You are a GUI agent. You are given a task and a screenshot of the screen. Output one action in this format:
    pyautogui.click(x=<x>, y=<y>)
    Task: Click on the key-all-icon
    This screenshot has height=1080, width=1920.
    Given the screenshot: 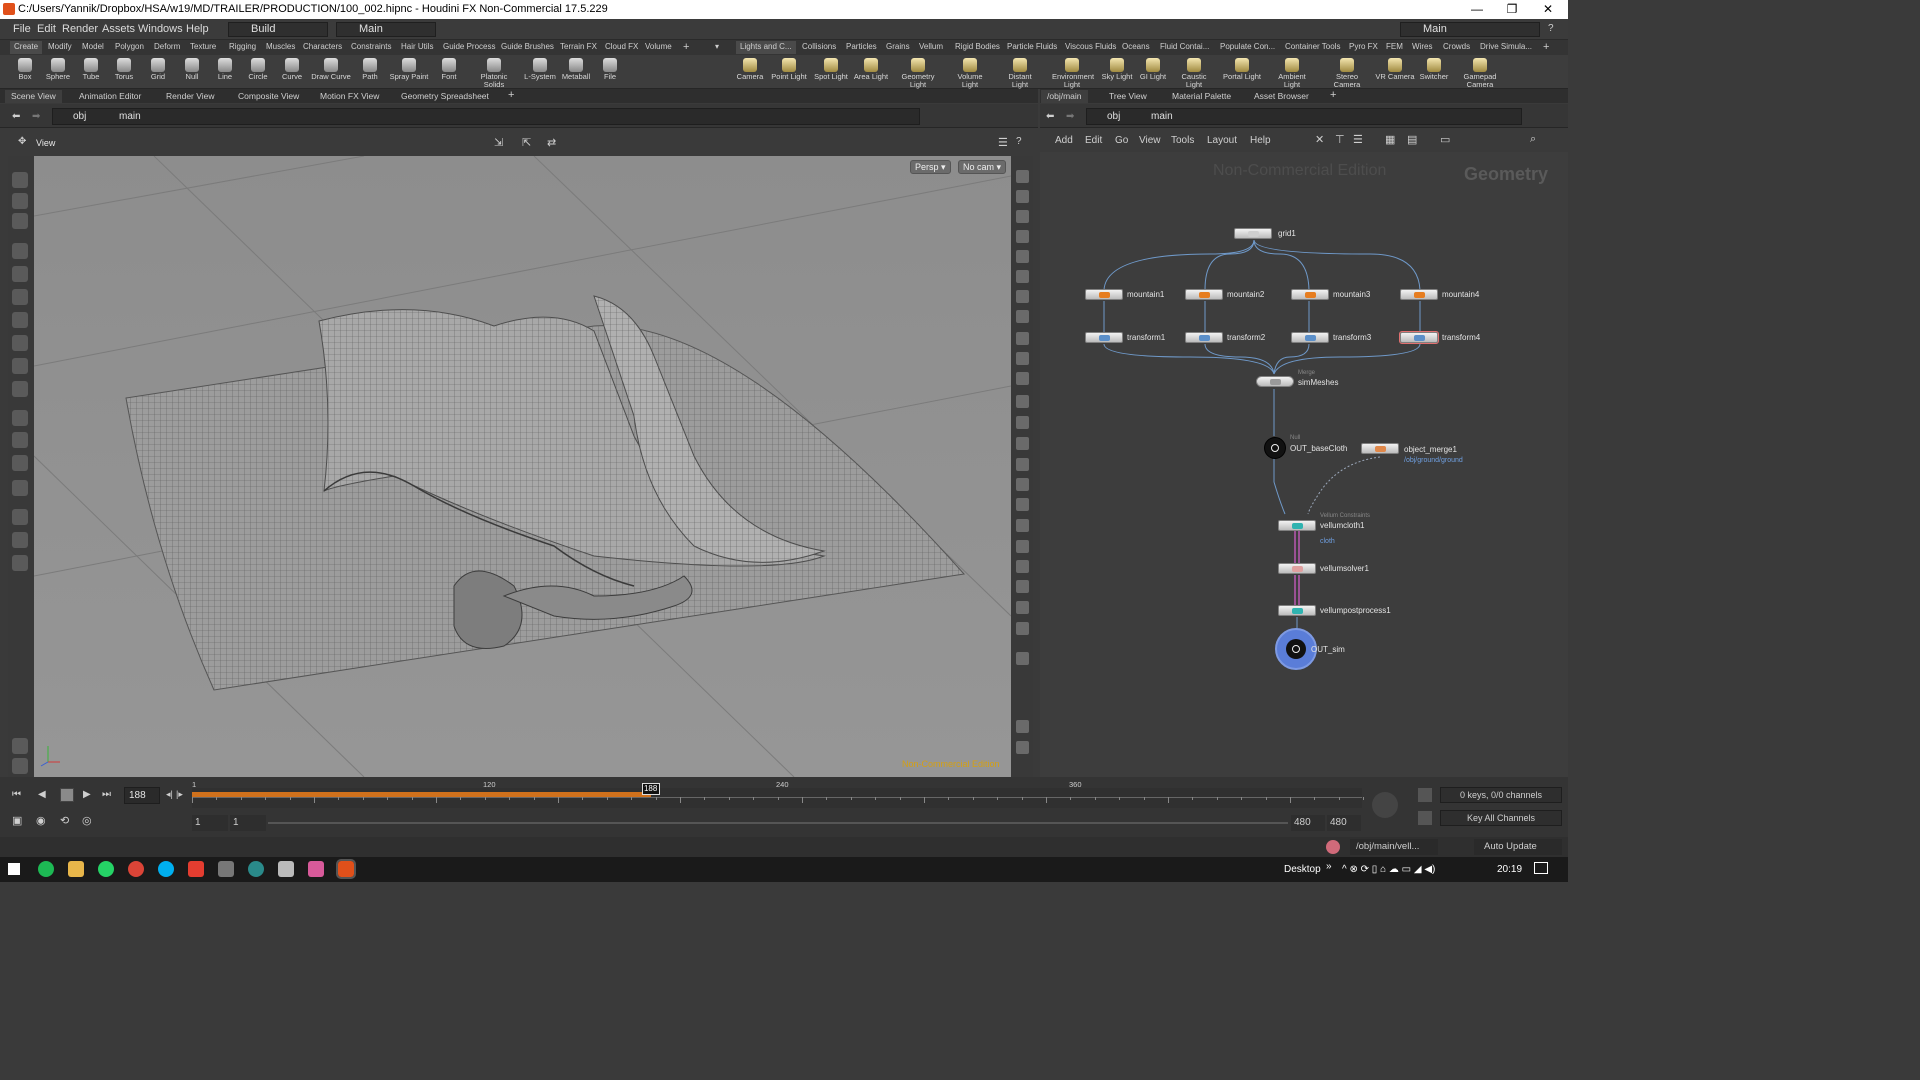 What is the action you would take?
    pyautogui.click(x=1425, y=818)
    